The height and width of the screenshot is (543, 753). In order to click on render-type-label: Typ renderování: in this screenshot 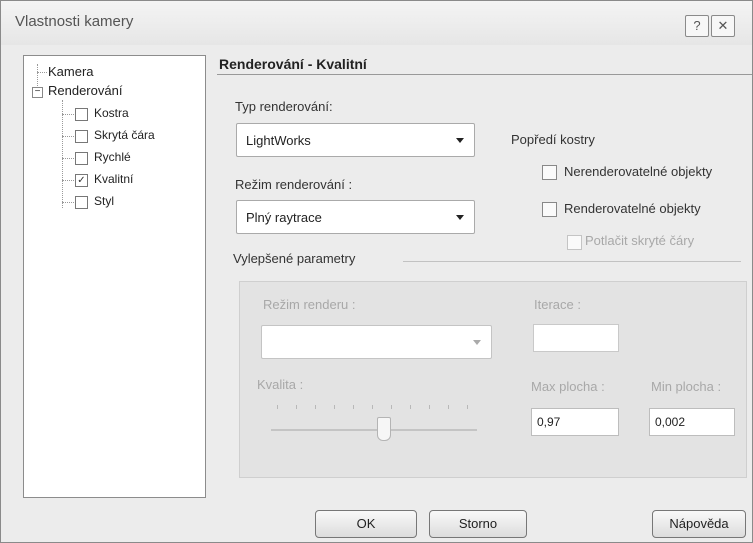, I will do `click(284, 106)`.